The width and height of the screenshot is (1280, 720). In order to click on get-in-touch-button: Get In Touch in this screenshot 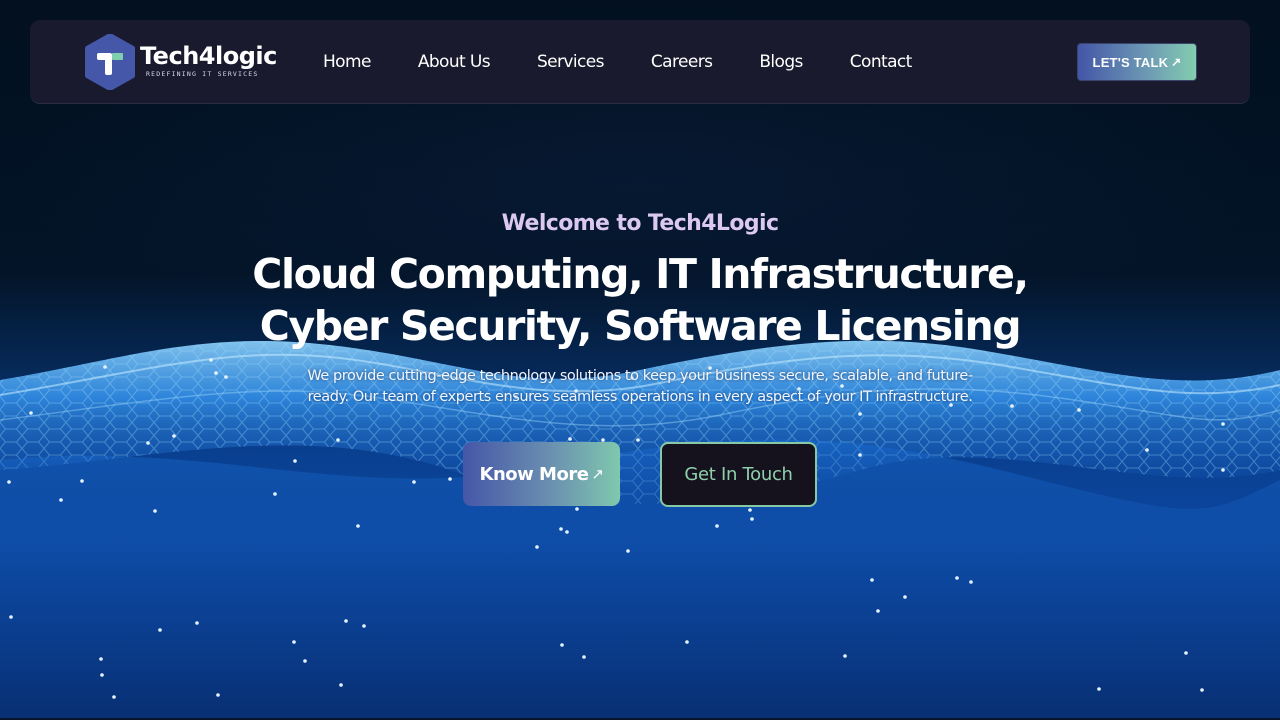, I will do `click(738, 474)`.